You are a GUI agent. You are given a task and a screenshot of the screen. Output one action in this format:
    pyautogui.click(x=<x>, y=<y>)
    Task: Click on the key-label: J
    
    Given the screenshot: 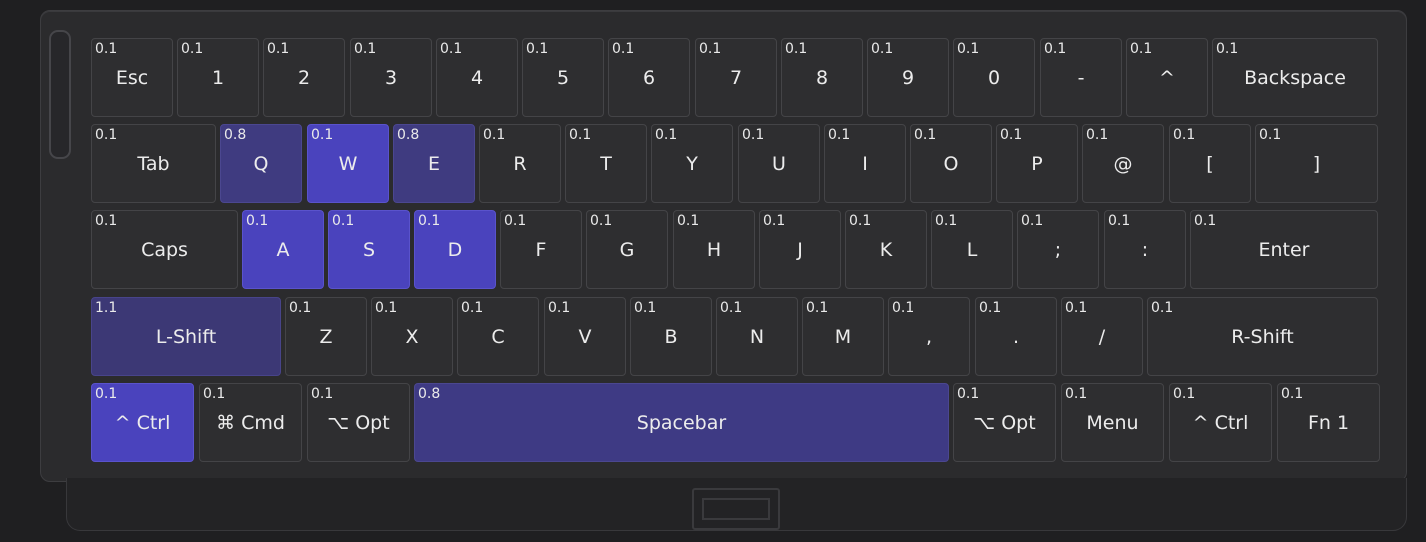 What is the action you would take?
    pyautogui.click(x=800, y=250)
    